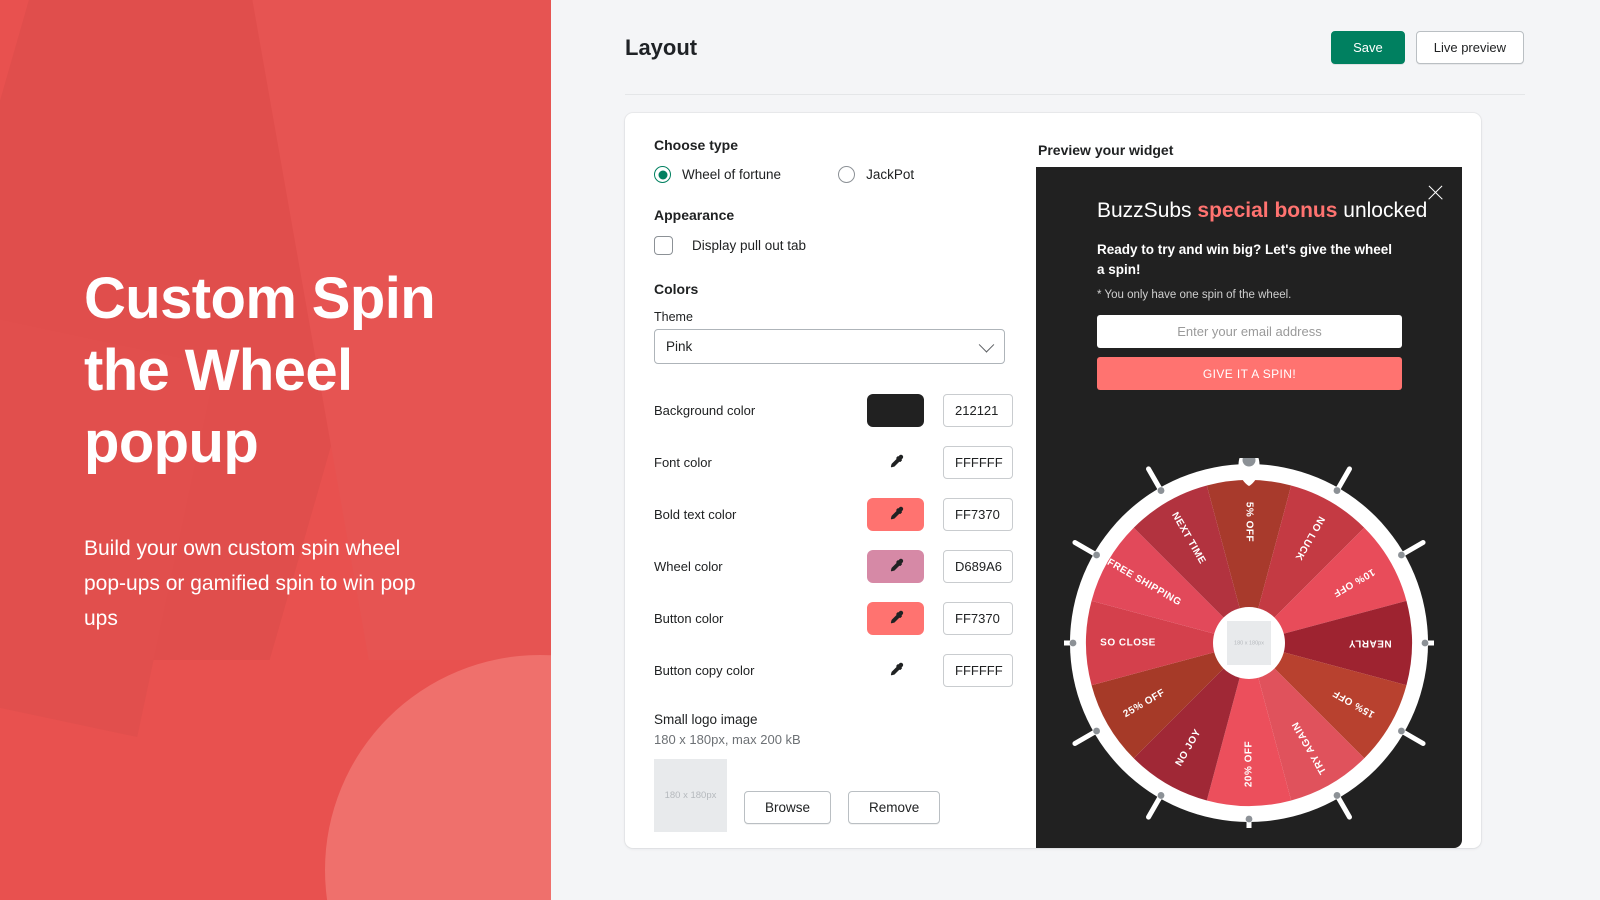 The width and height of the screenshot is (1600, 900). Describe the element at coordinates (842, 670) in the screenshot. I see `color-row: Button copy color FFFFFF` at that location.